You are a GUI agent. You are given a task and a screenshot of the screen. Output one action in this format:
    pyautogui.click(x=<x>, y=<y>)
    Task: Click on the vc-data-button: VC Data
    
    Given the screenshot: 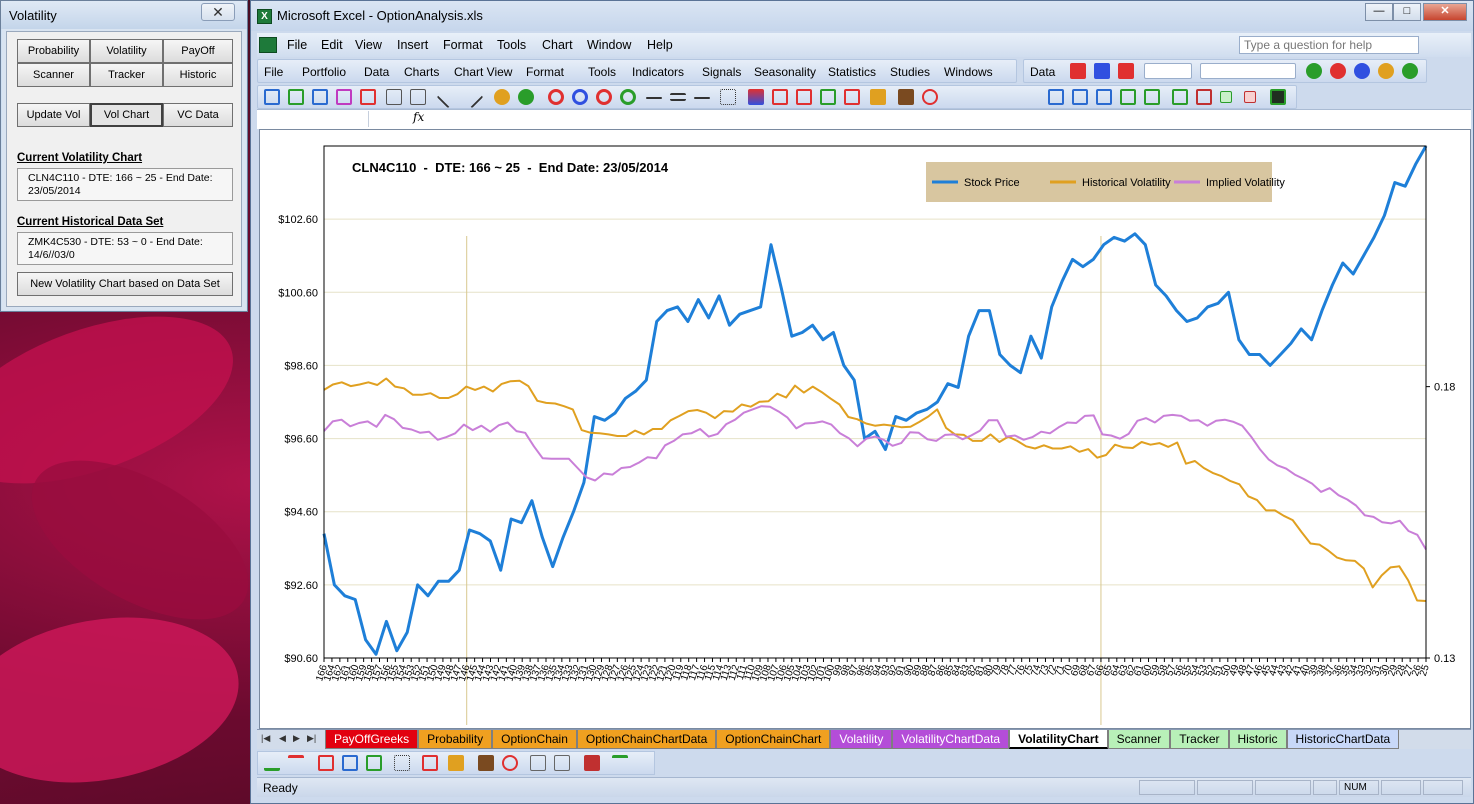 What is the action you would take?
    pyautogui.click(x=198, y=115)
    